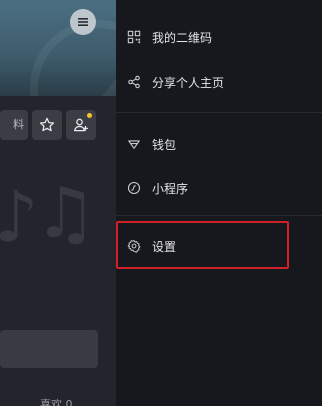  I want to click on drawer-item-share-profile: 分享个人主页, so click(219, 82).